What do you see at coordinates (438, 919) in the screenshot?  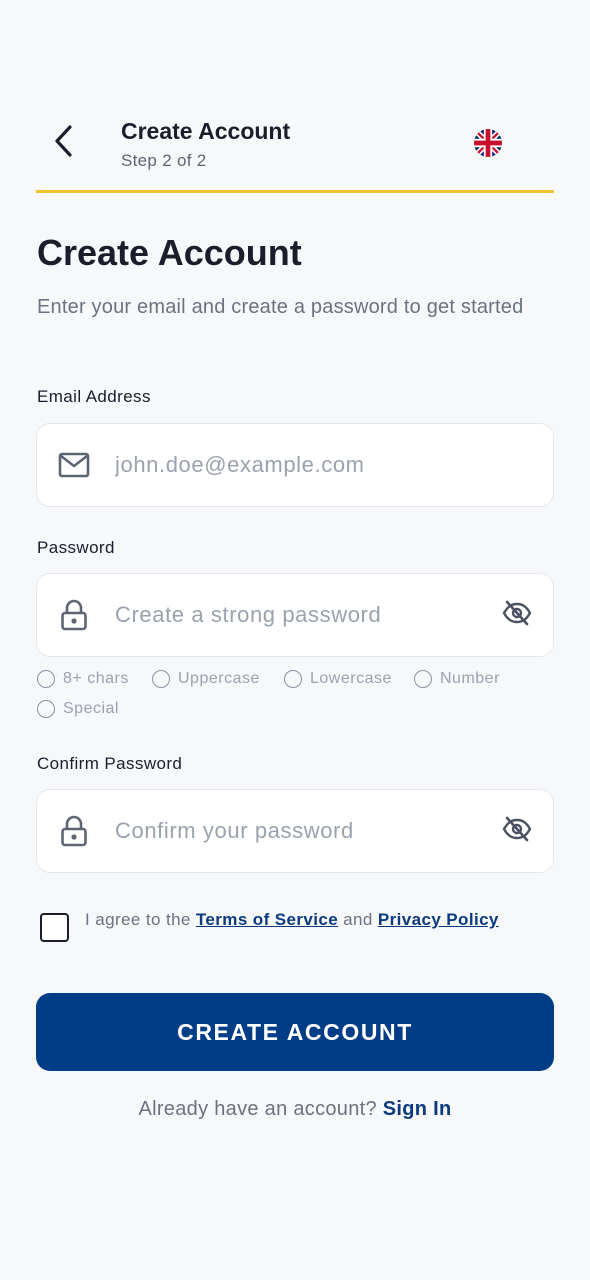 I see `privacy-policy-link: Privacy Policy` at bounding box center [438, 919].